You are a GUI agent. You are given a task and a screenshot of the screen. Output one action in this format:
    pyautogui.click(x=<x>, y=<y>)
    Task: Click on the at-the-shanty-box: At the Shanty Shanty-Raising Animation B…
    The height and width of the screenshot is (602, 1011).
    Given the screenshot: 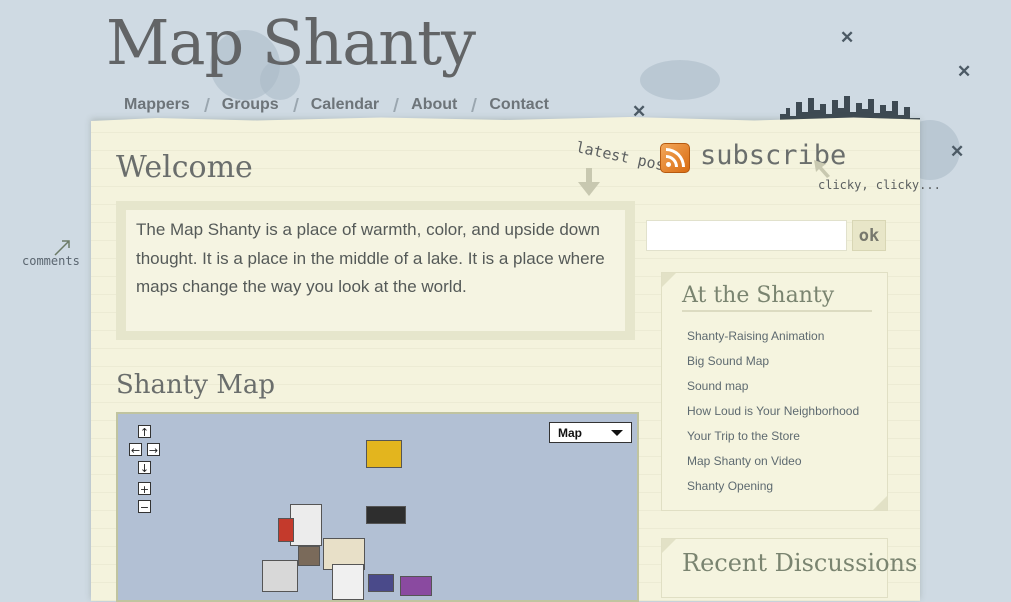 What is the action you would take?
    pyautogui.click(x=774, y=391)
    